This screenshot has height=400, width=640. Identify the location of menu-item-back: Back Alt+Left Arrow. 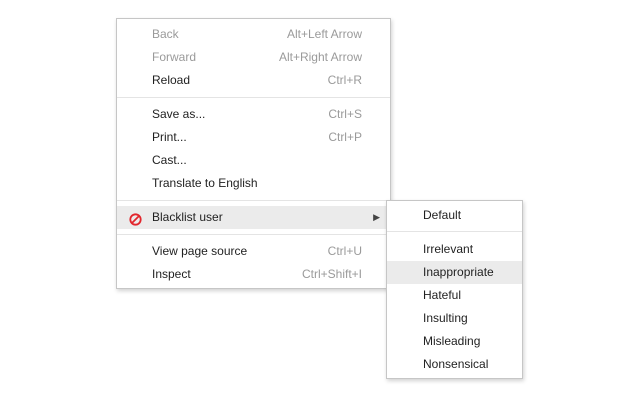
(253, 34).